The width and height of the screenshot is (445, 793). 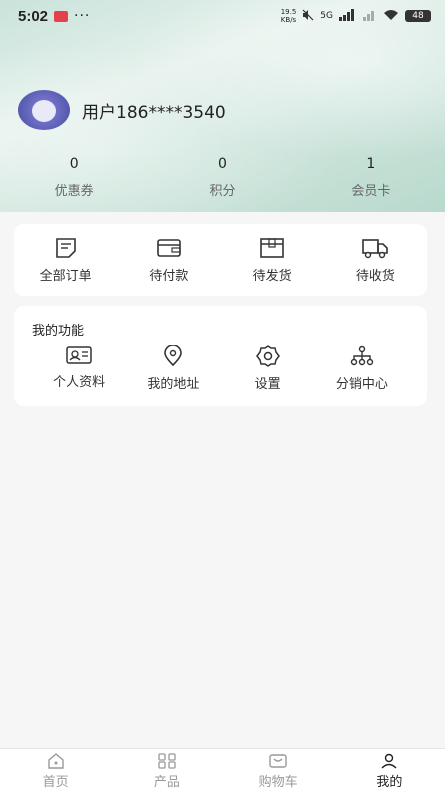 I want to click on stat-label: 会员卡, so click(x=371, y=191).